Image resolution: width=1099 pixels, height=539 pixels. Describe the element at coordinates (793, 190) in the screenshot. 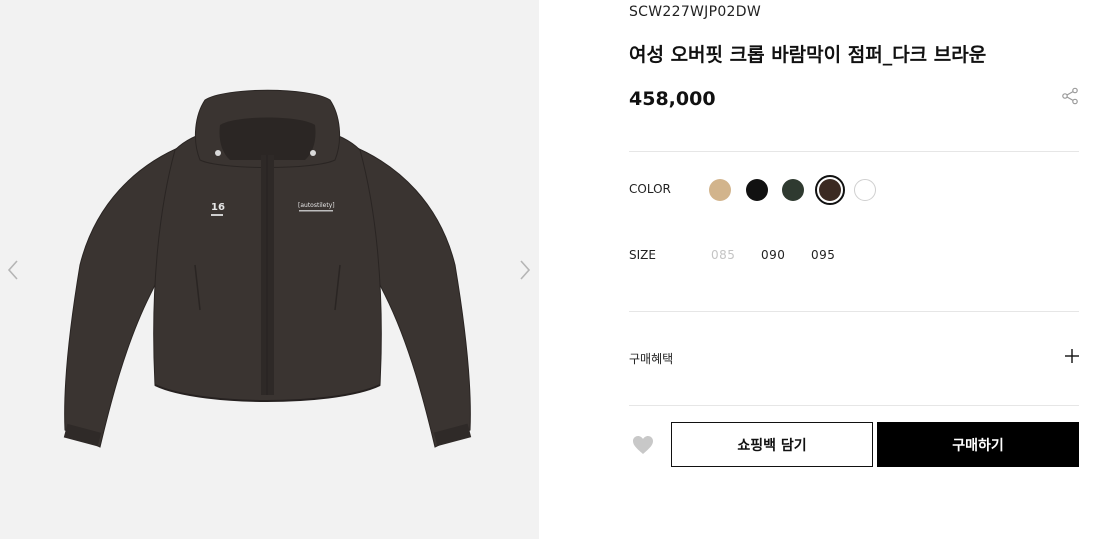

I see `color-swatch-dark-green` at that location.